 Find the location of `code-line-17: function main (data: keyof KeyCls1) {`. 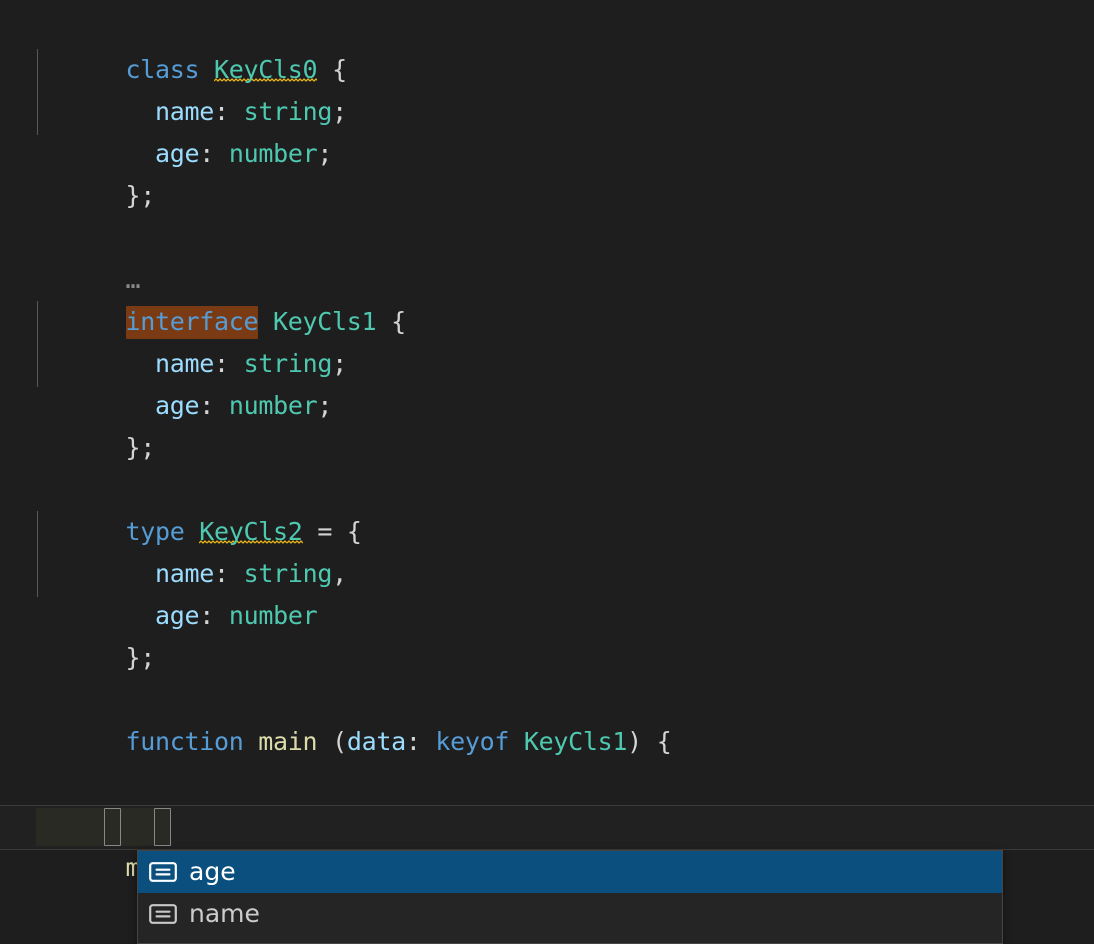

code-line-17: function main (data: keyof KeyCls1) { is located at coordinates (336, 717).